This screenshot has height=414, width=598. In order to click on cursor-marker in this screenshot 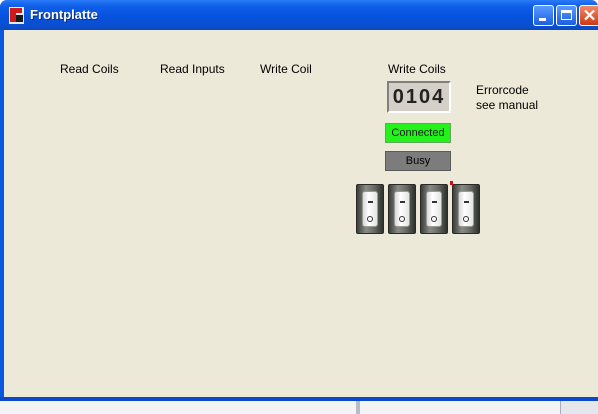, I will do `click(451, 183)`.